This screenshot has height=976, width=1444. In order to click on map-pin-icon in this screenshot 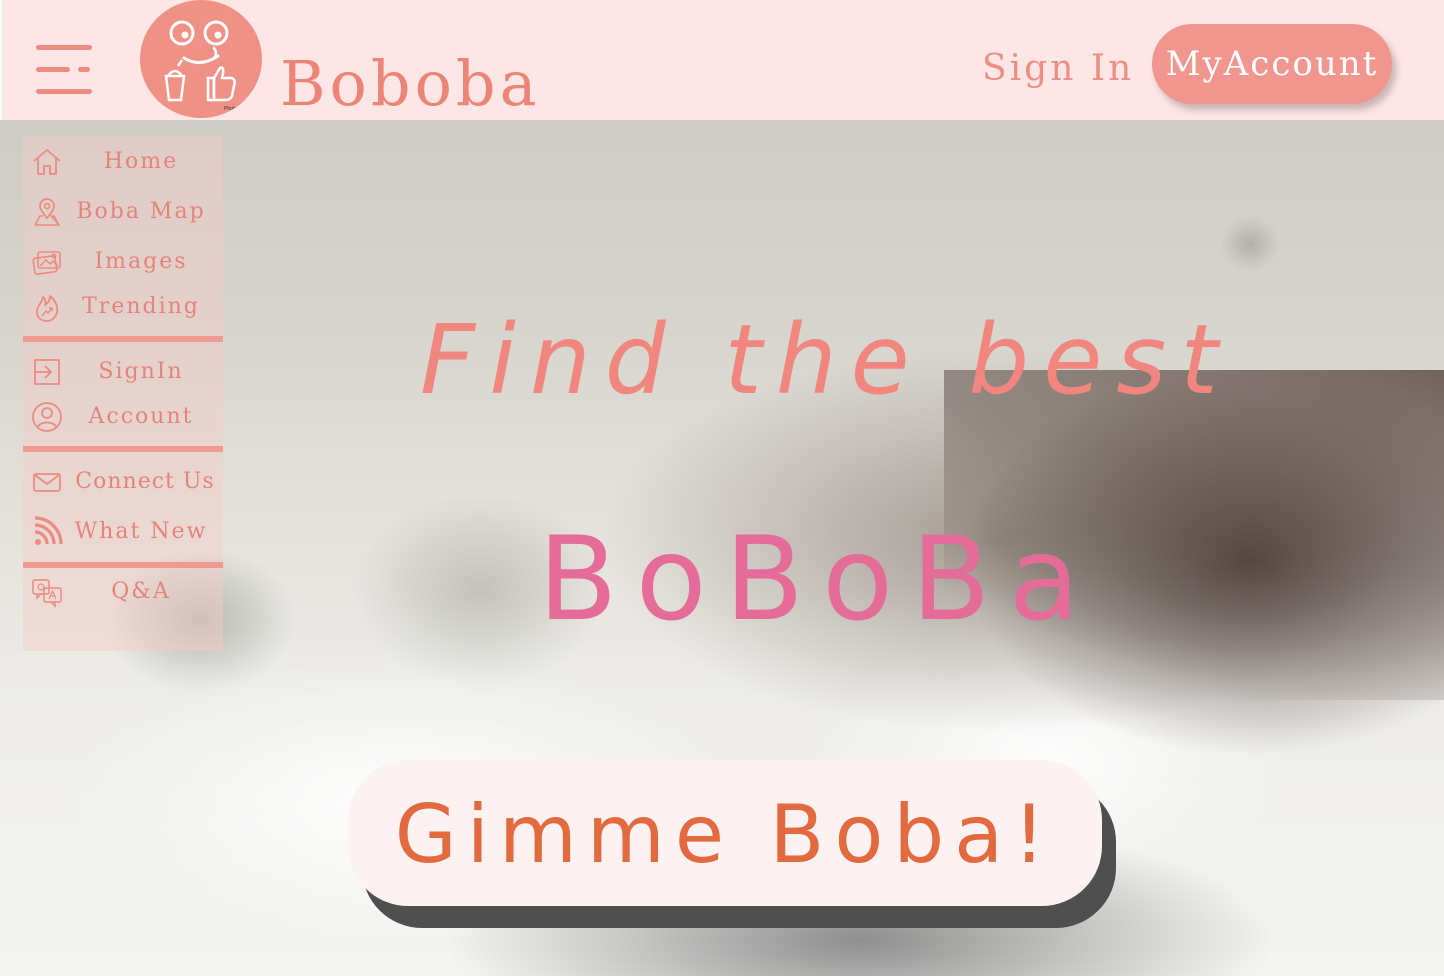, I will do `click(47, 212)`.